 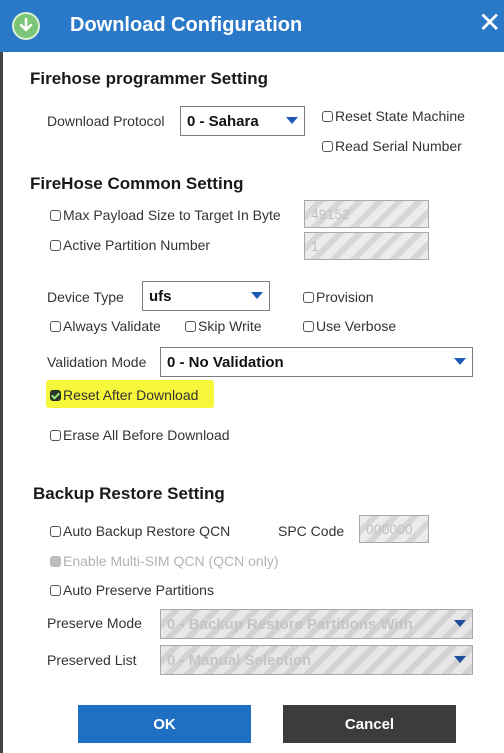 What do you see at coordinates (366, 214) in the screenshot?
I see `max-payload-field: 49152` at bounding box center [366, 214].